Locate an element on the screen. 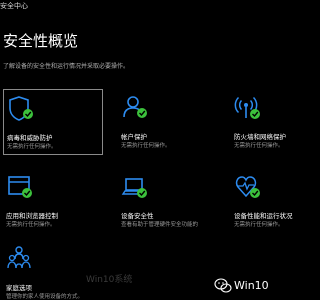 The image size is (320, 300). tile-label: 应用和浏览器控制 is located at coordinates (32, 216).